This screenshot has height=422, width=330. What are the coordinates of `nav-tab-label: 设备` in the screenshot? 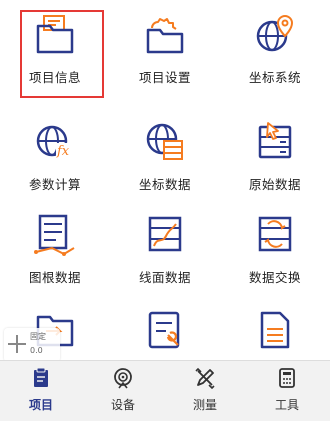 It's located at (122, 405).